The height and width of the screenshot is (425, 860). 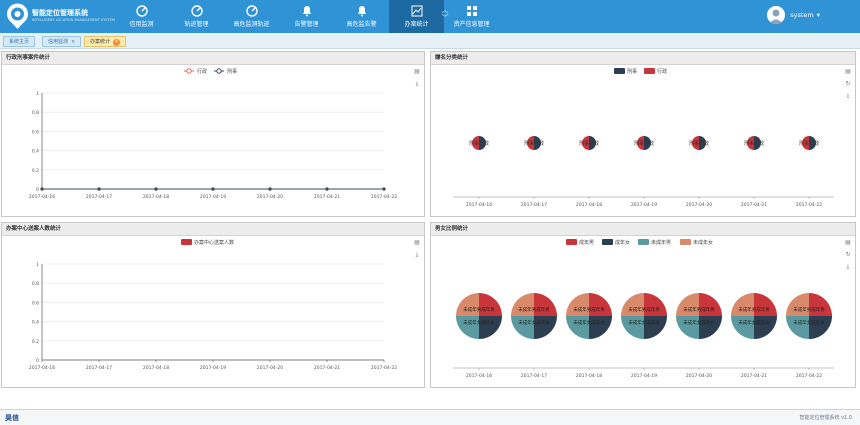 What do you see at coordinates (825, 418) in the screenshot?
I see `footer-version-text: 智能定位管理系统 v1.0` at bounding box center [825, 418].